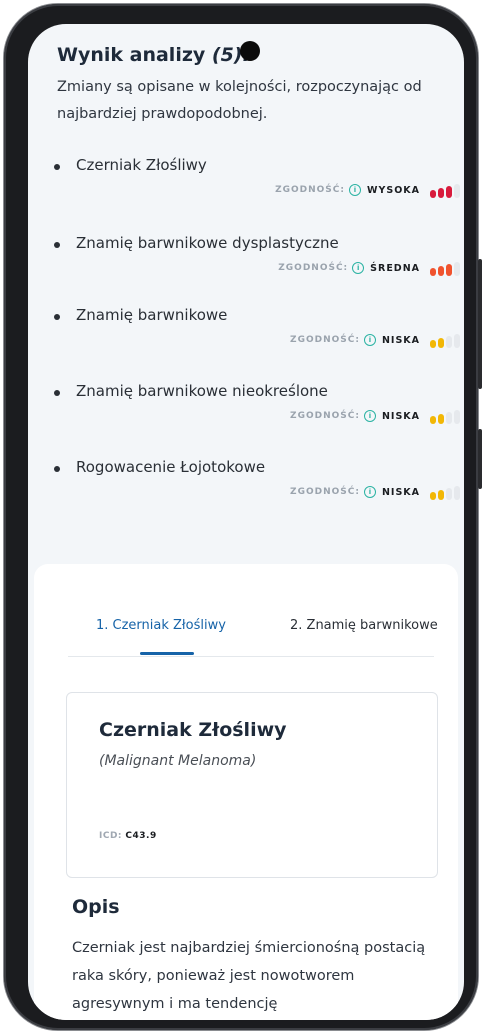  Describe the element at coordinates (141, 165) in the screenshot. I see `diagnosis-name: Czerniak Złośliwy` at that location.